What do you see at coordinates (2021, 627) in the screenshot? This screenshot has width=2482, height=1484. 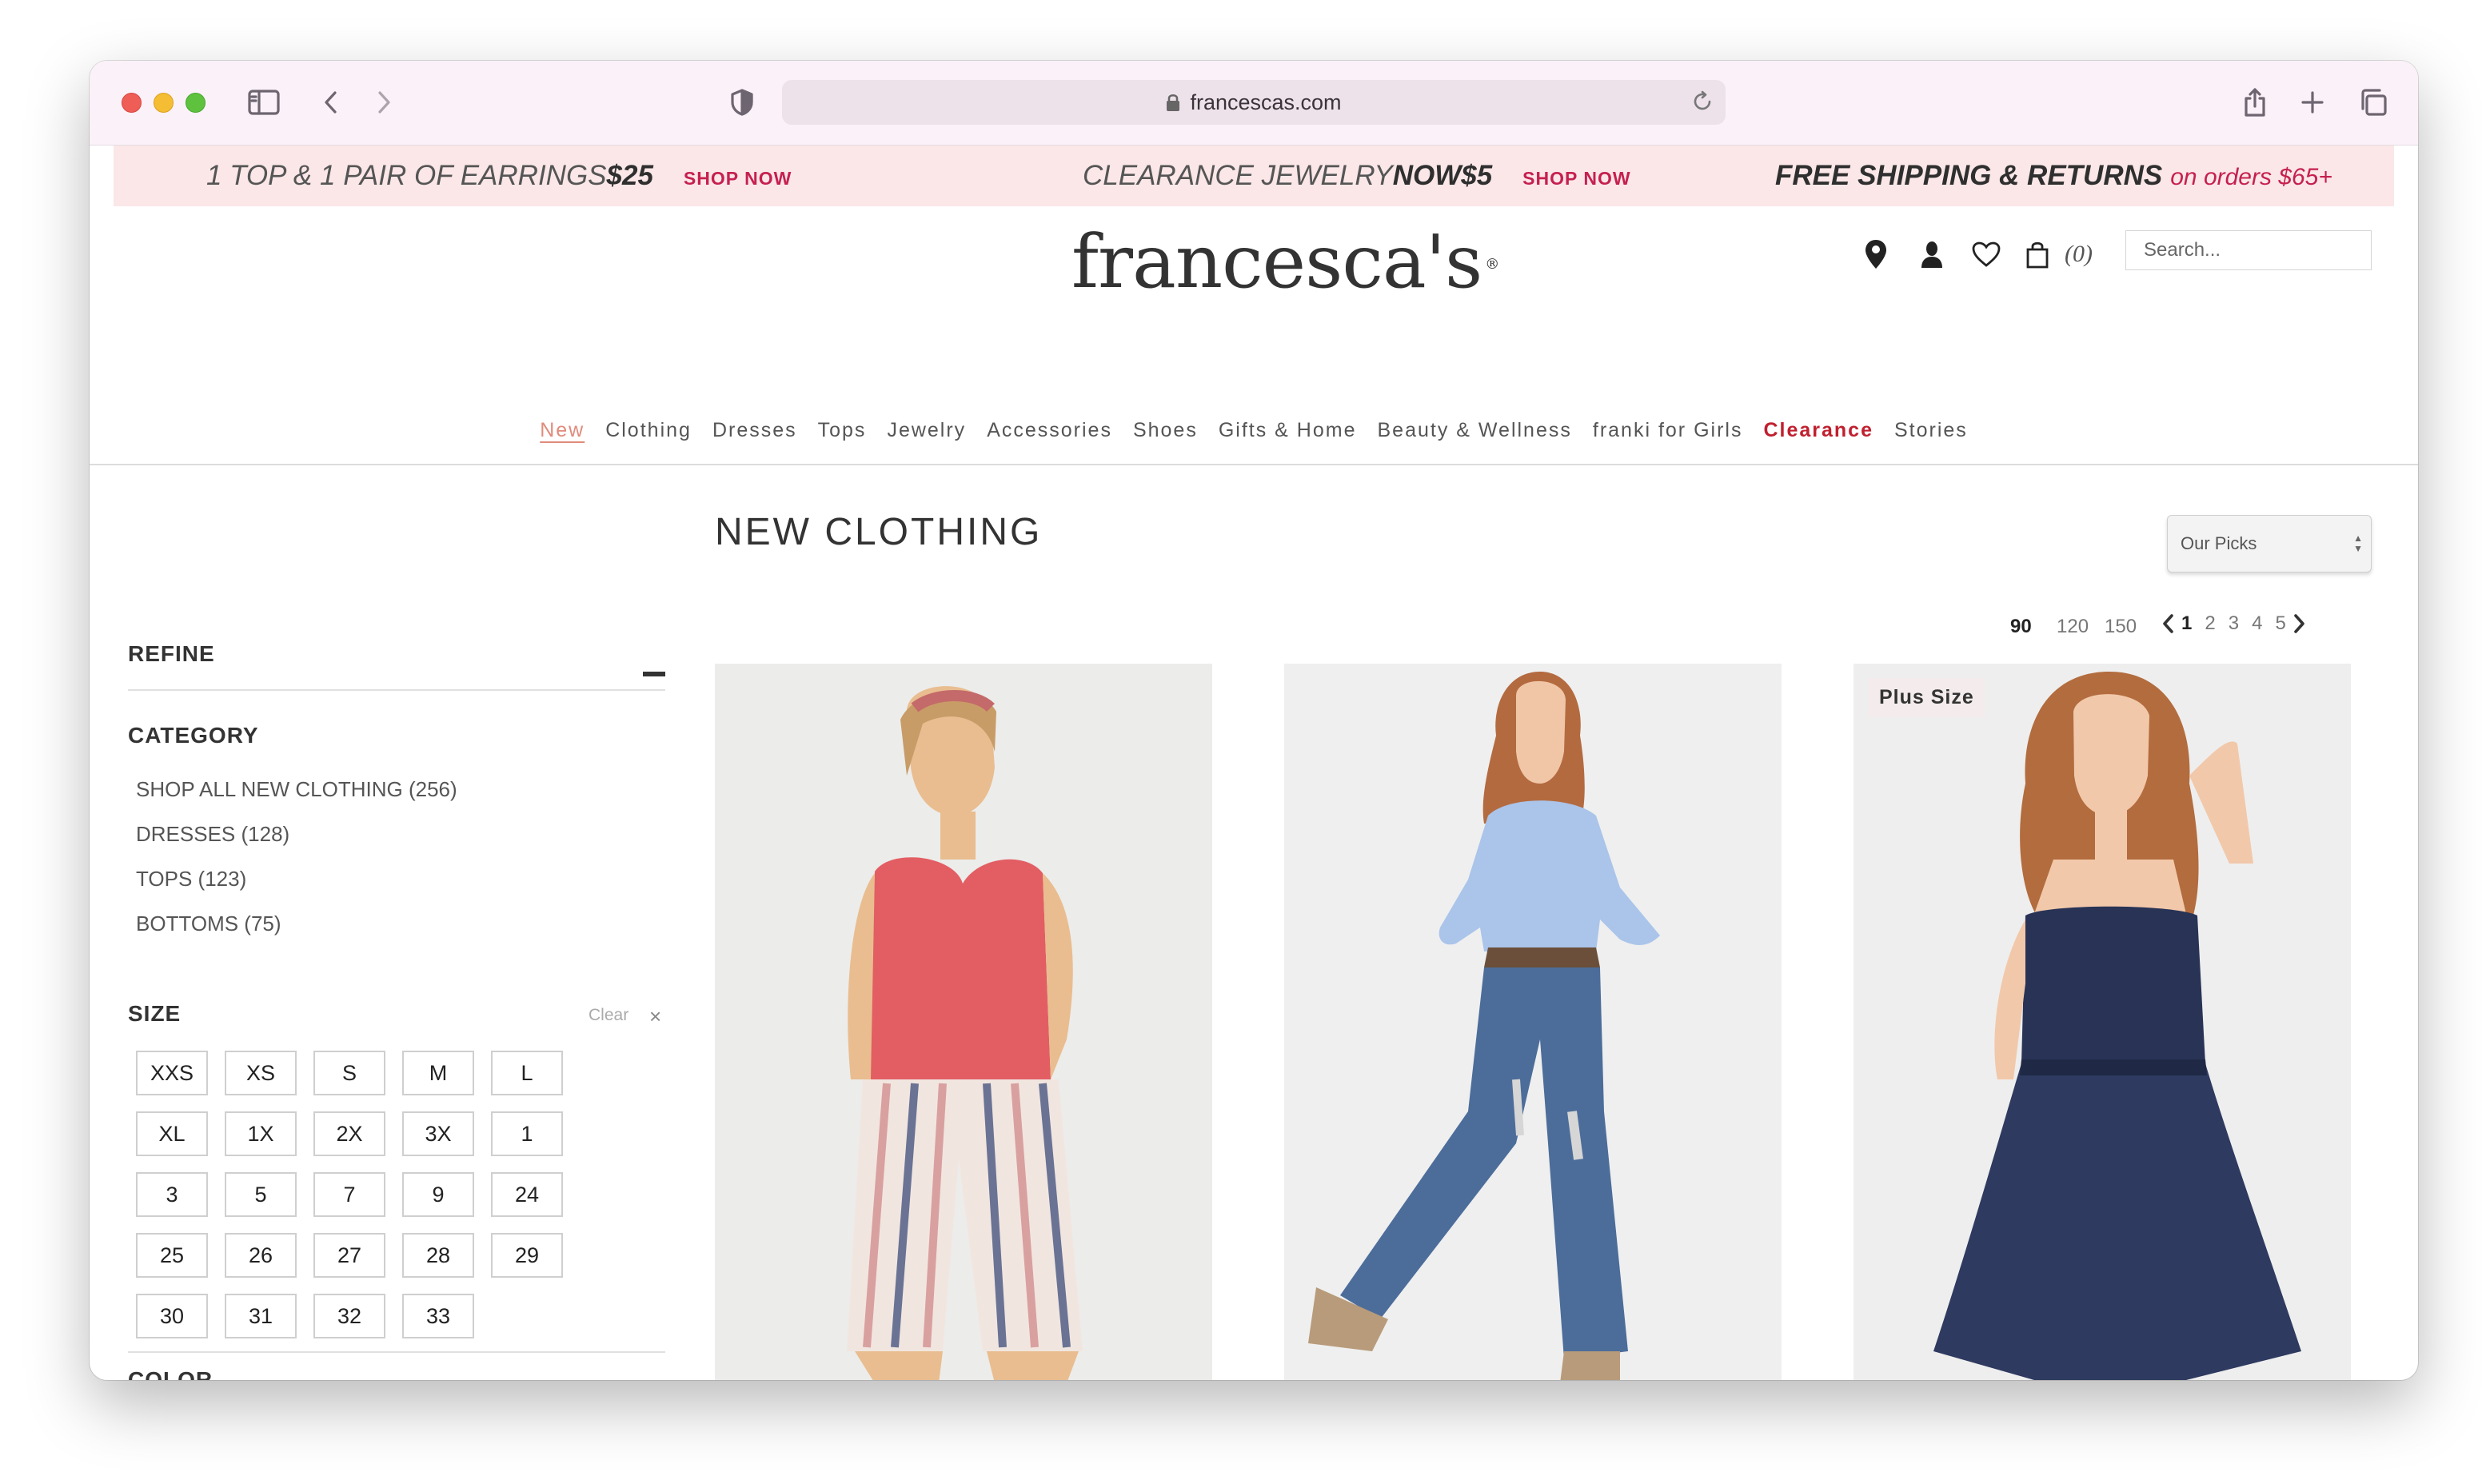 I see `per-page-option: 90` at bounding box center [2021, 627].